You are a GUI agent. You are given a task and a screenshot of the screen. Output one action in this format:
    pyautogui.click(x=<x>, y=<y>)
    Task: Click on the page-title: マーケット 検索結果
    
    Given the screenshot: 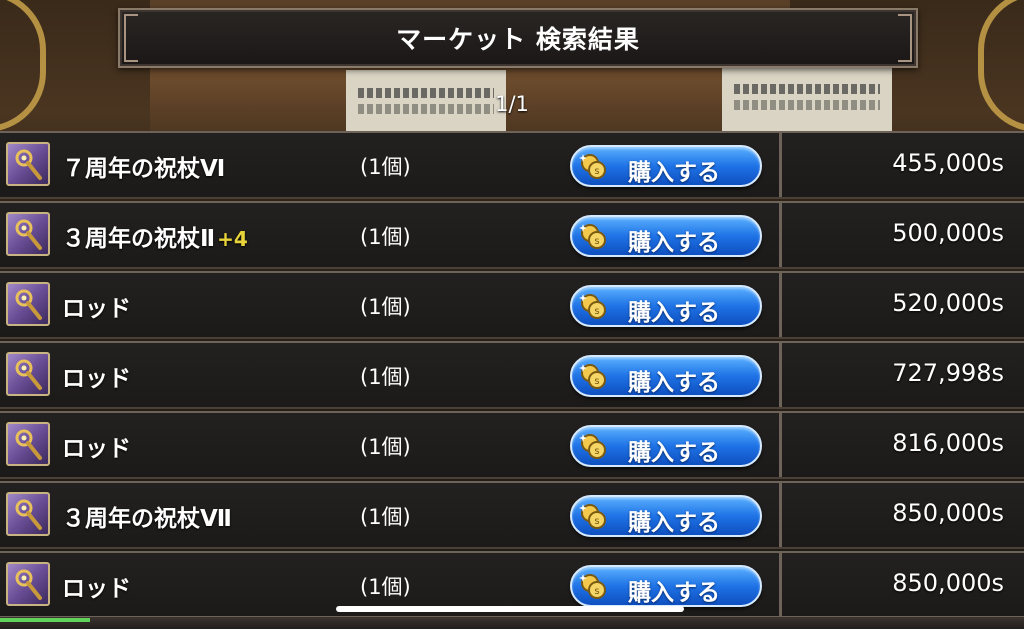 What is the action you would take?
    pyautogui.click(x=518, y=39)
    